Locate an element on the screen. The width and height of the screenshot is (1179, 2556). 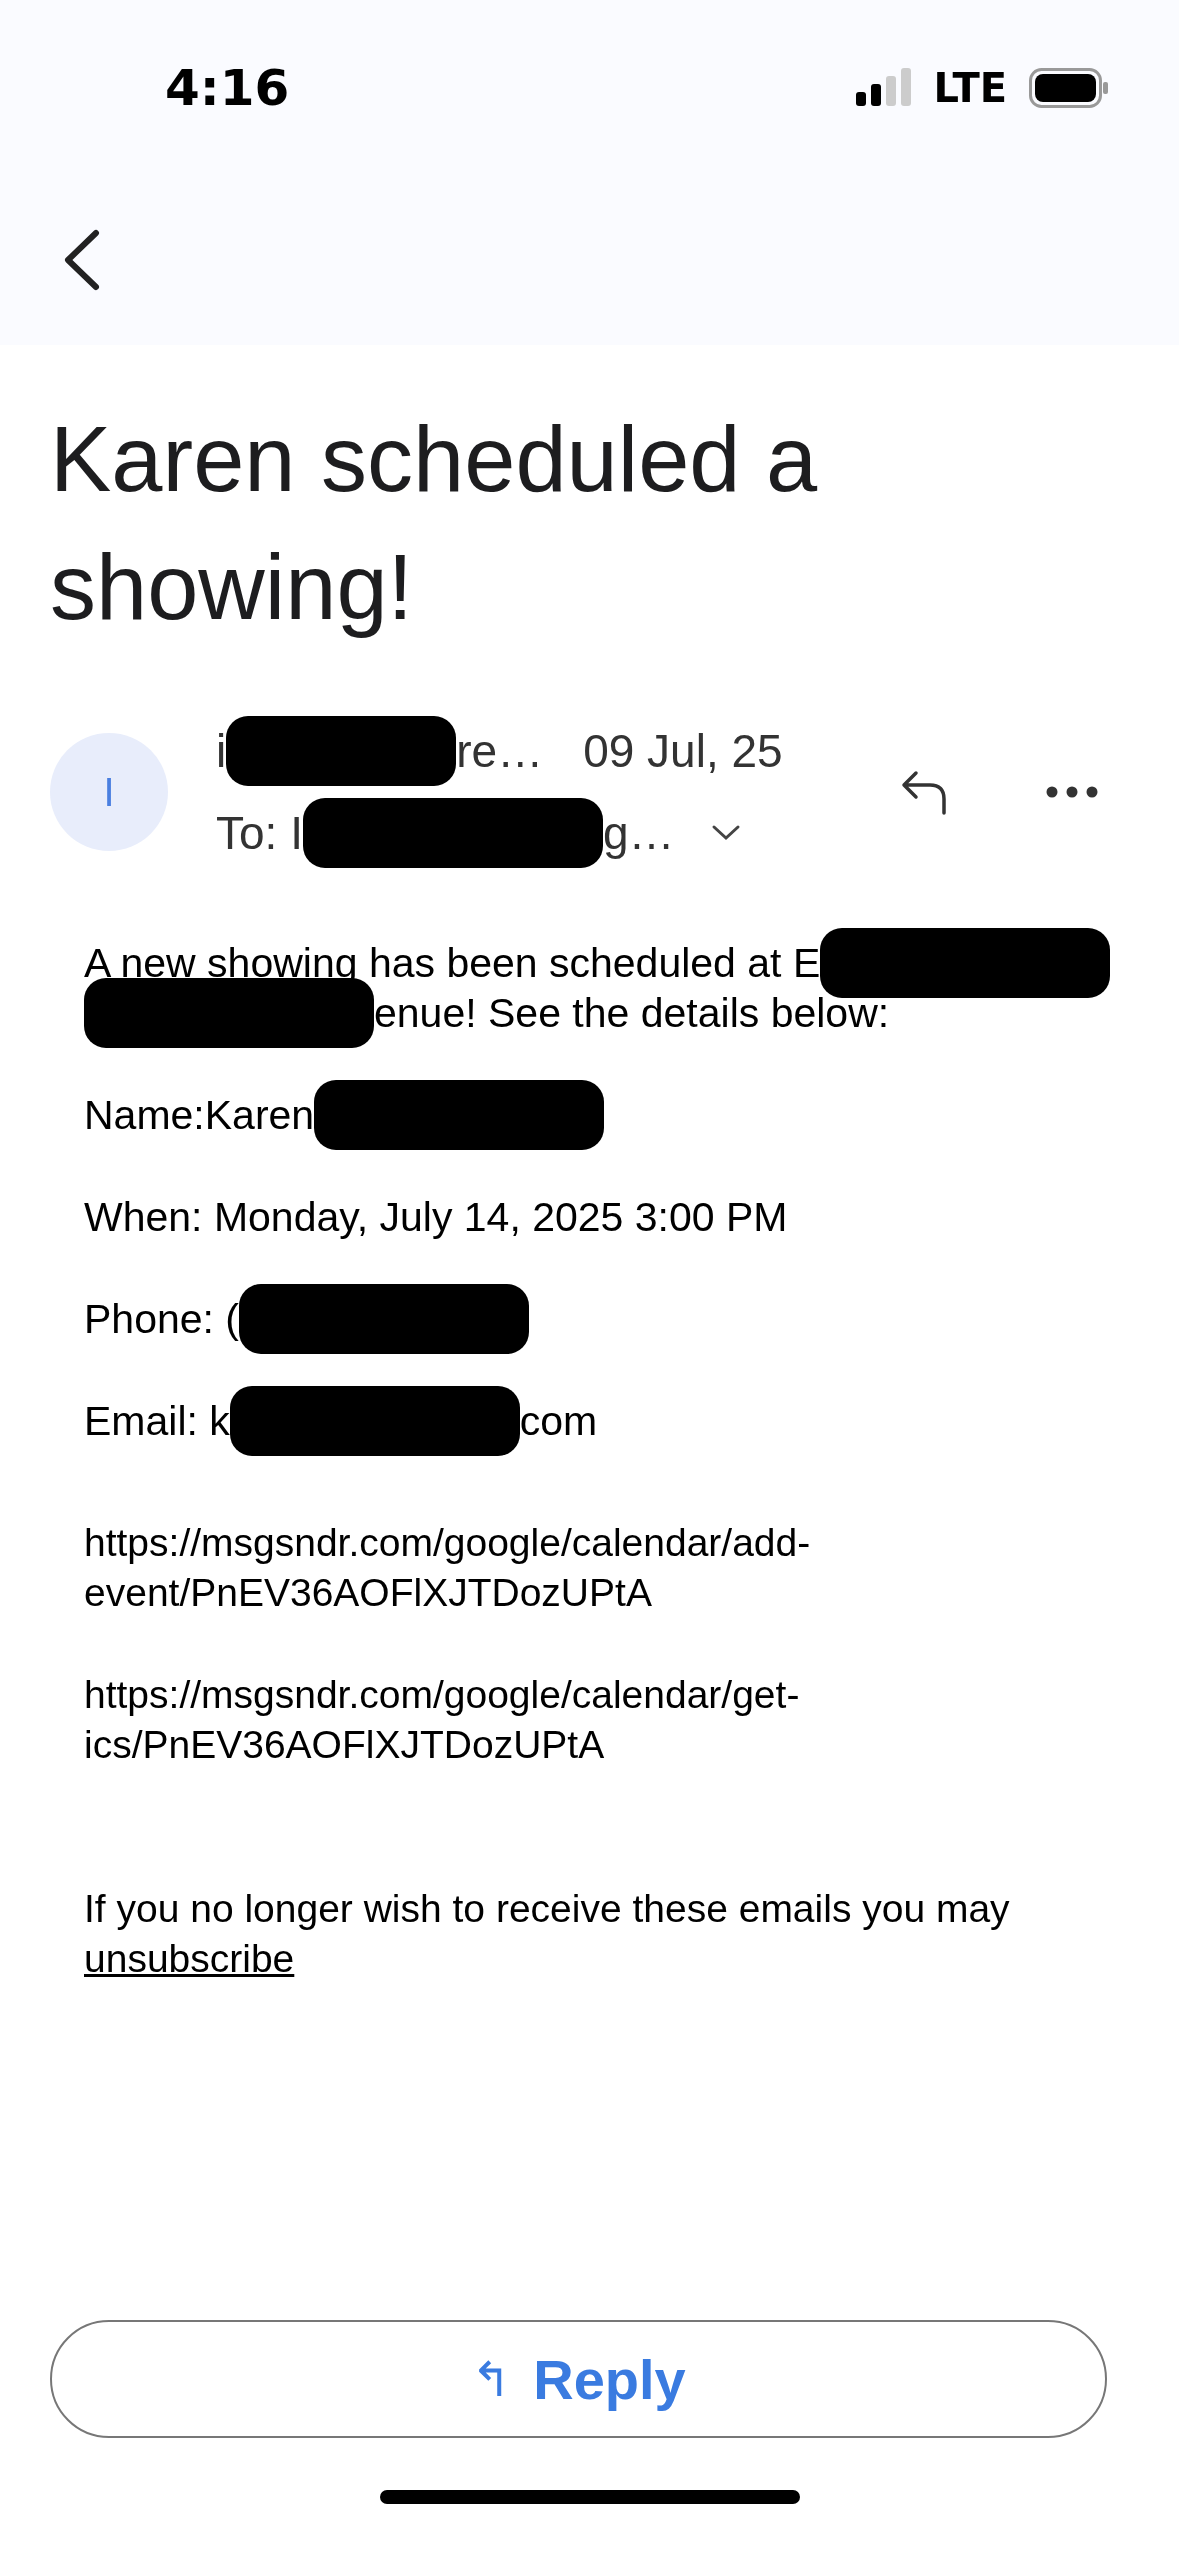
email-text: A new showing has been scheduled at E is located at coordinates (452, 963).